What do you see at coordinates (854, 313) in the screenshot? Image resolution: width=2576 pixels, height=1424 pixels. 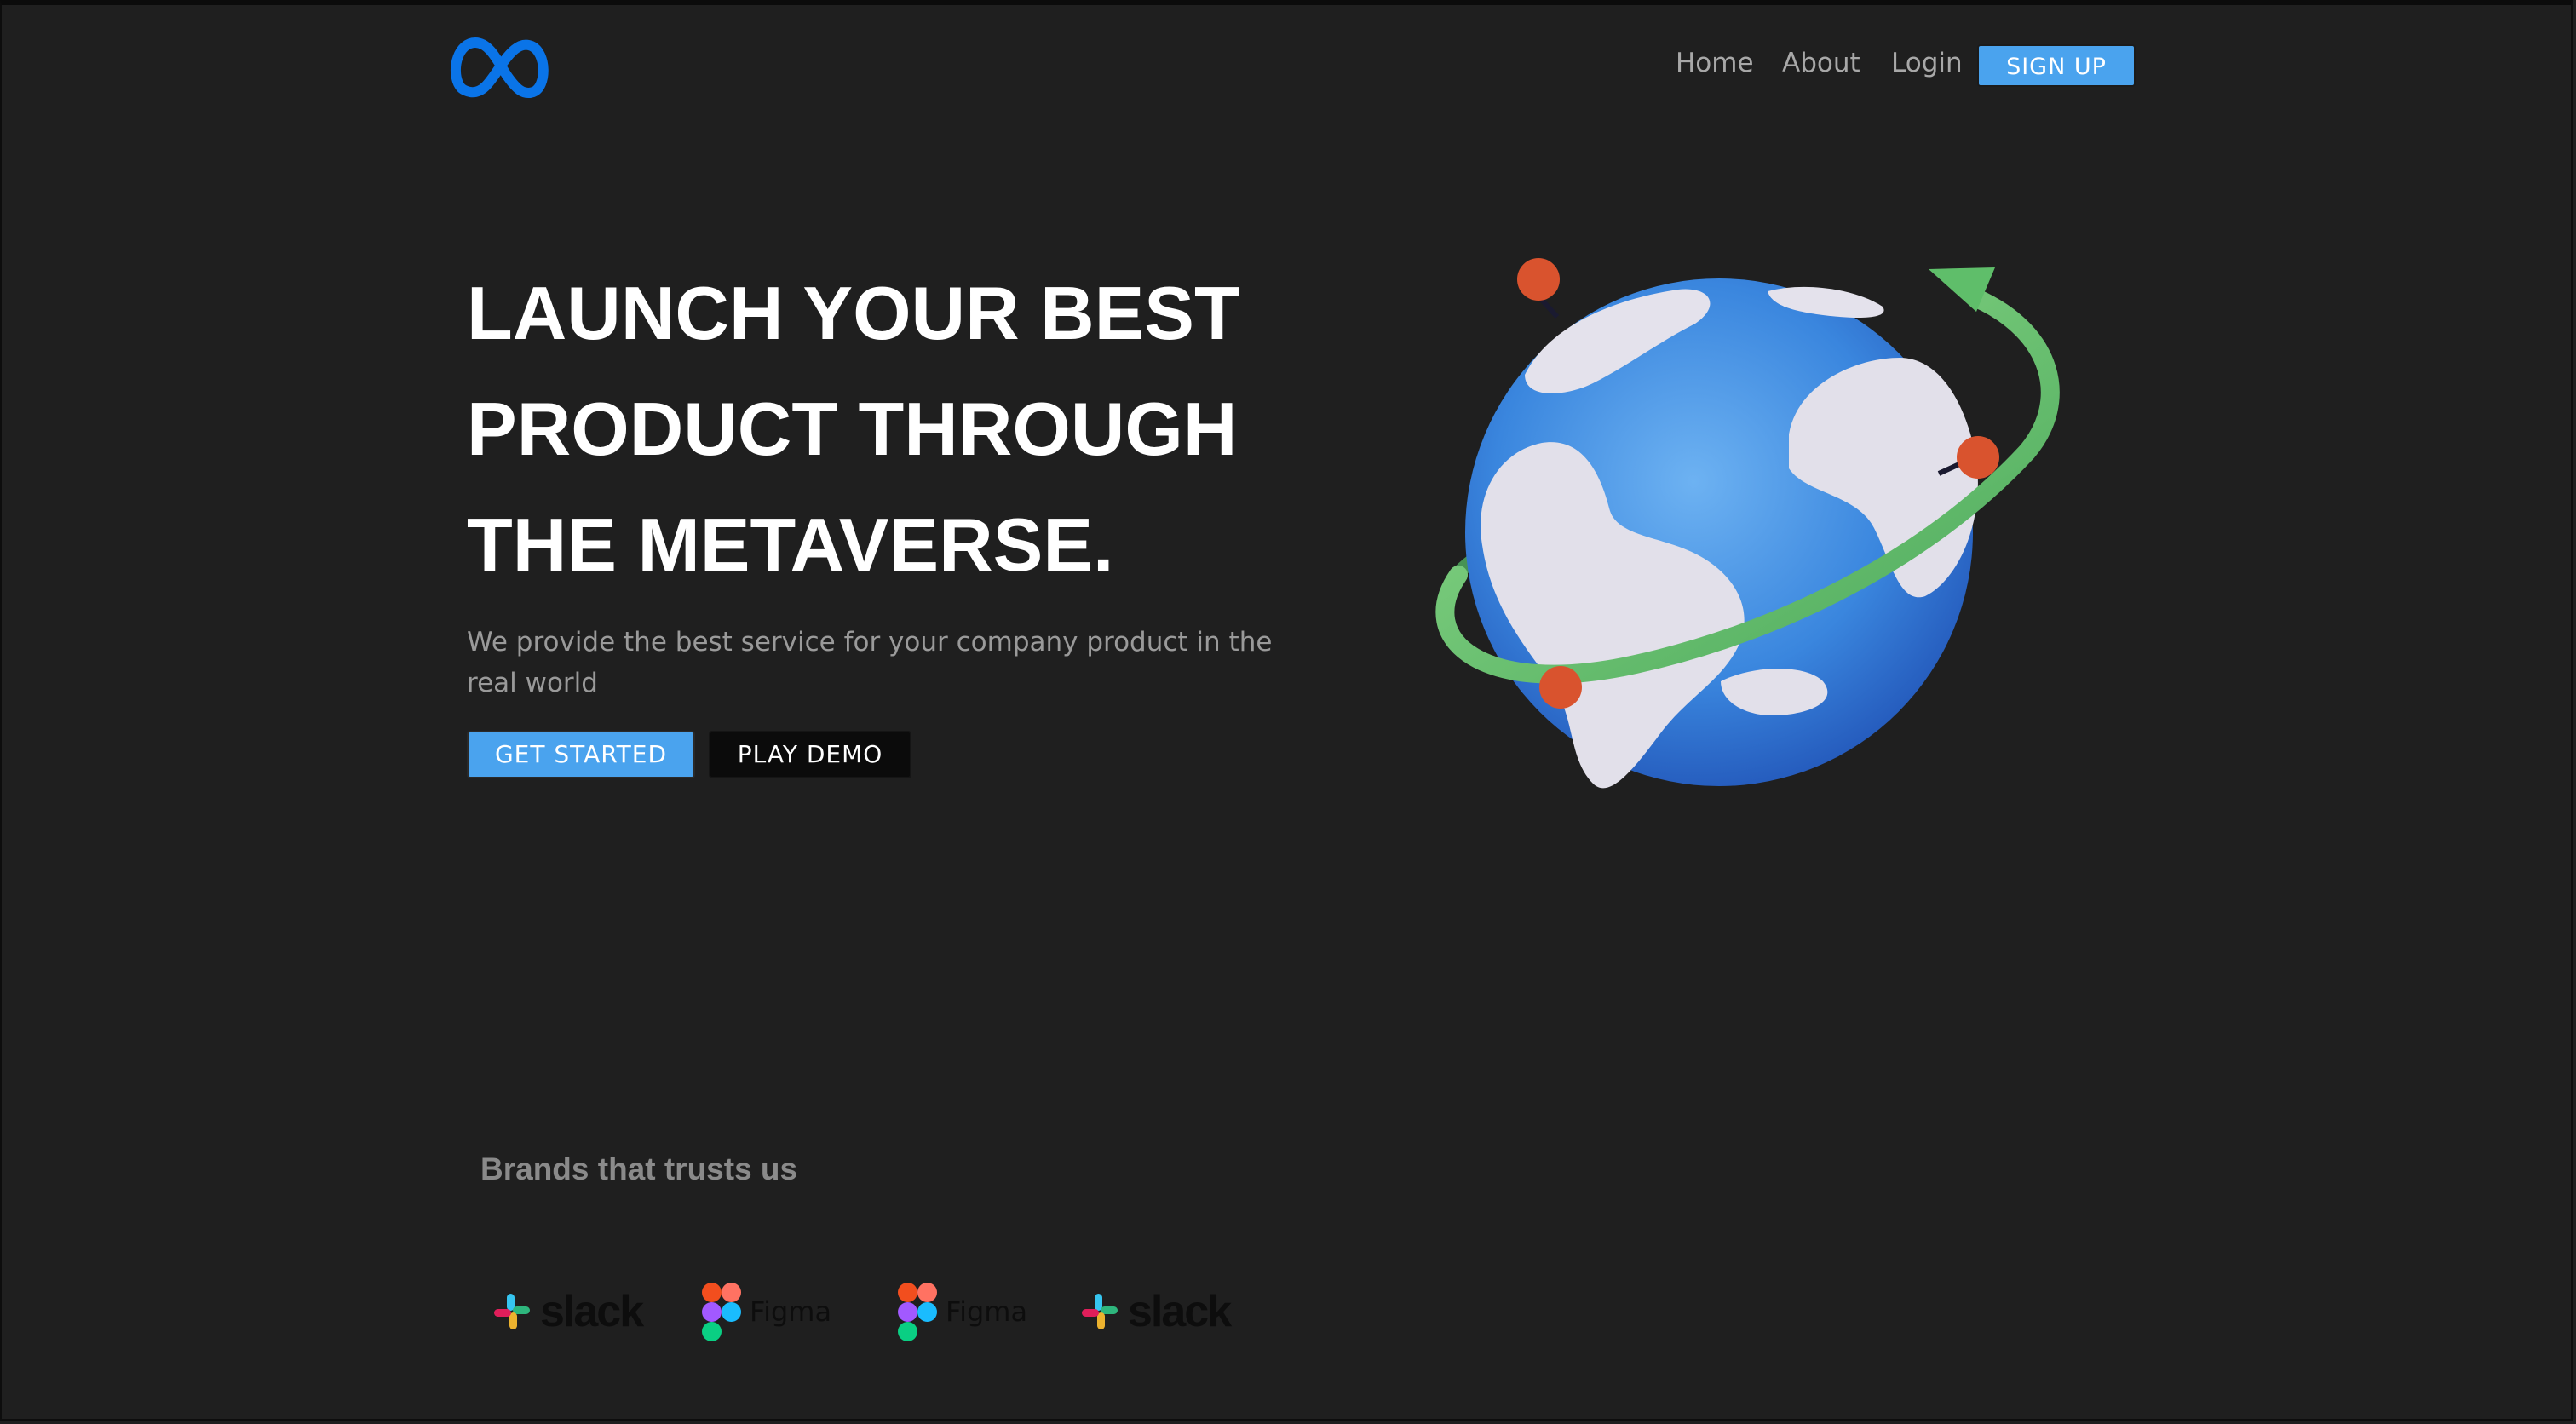 I see `hero-title-line-1: LAUNCH YOUR BEST` at bounding box center [854, 313].